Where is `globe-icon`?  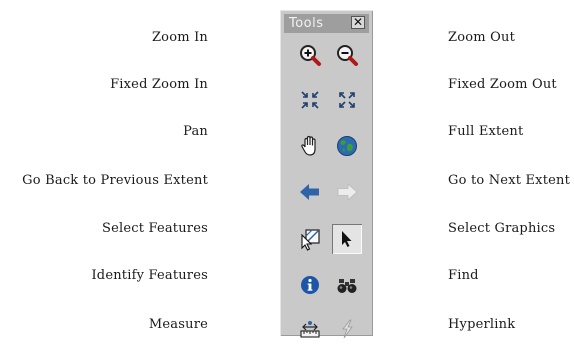
globe-icon is located at coordinates (347, 146).